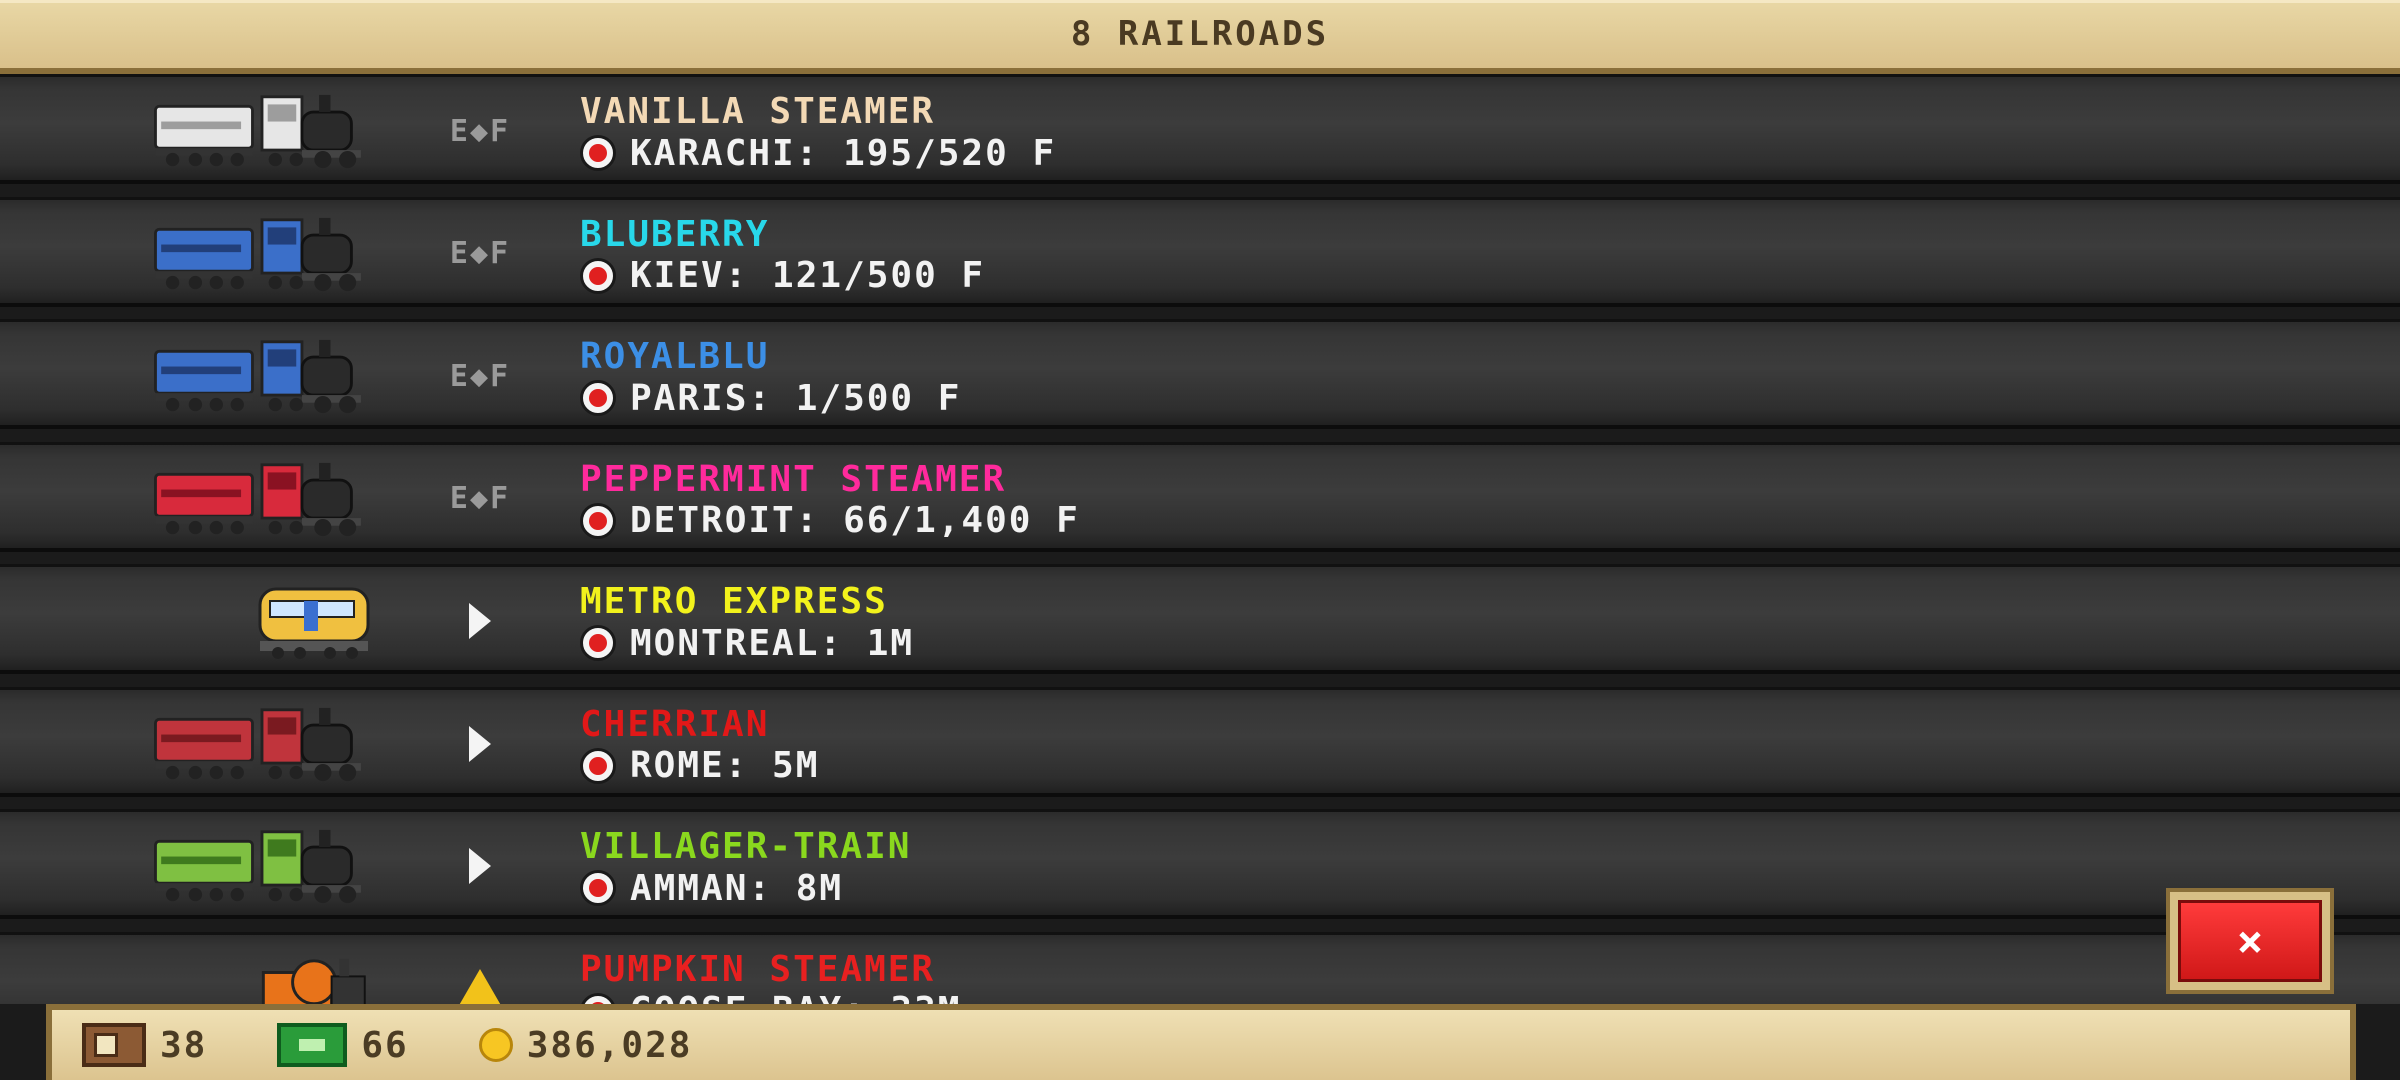 The height and width of the screenshot is (1080, 2400). I want to click on crates-stat: 38, so click(144, 1045).